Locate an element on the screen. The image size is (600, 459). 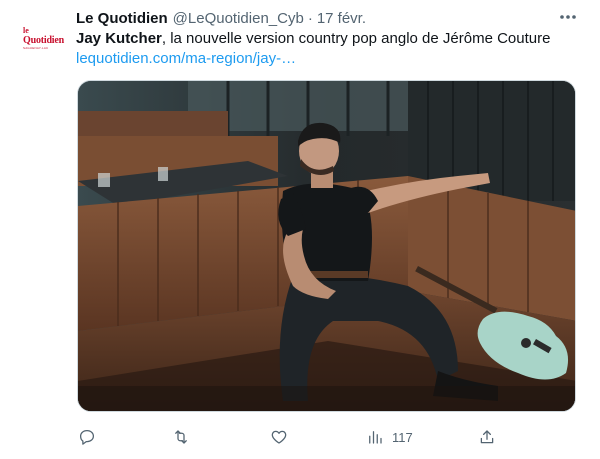
tweet-text-bold: Jay Kutcher is located at coordinates (119, 38).